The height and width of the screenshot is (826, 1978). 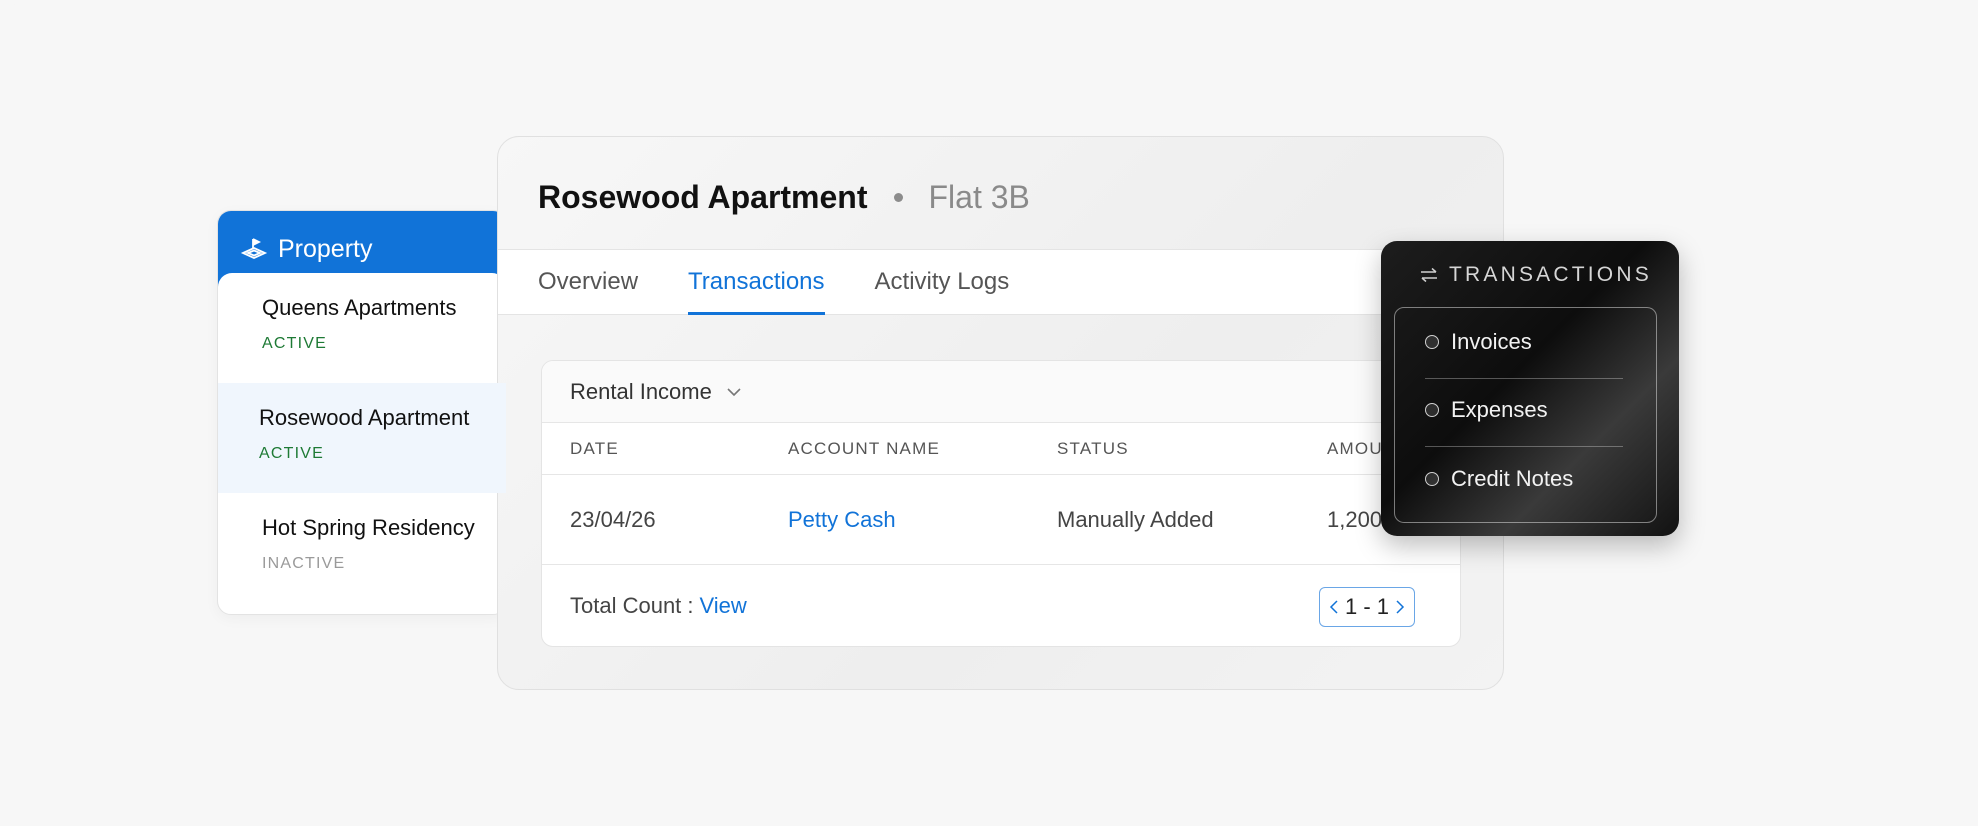 What do you see at coordinates (613, 519) in the screenshot?
I see `cell-date: 23/04/26` at bounding box center [613, 519].